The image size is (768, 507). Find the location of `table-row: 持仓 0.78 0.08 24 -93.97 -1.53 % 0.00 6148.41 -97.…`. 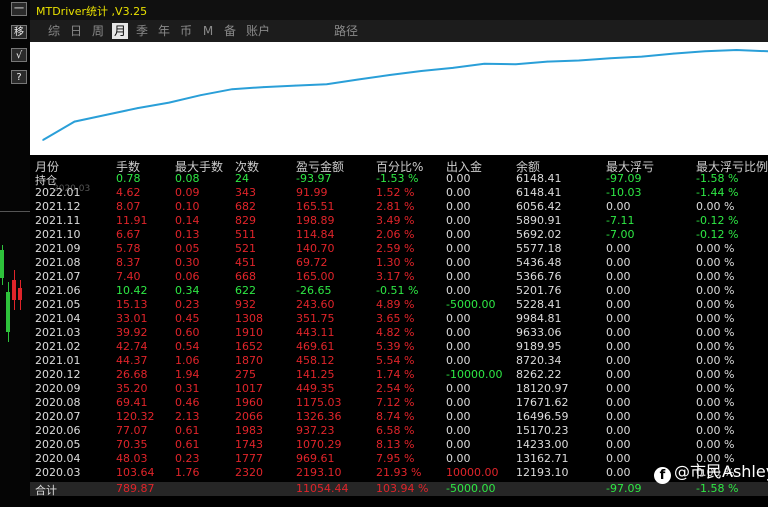

table-row: 持仓 0.78 0.08 24 -93.97 -1.53 % 0.00 6148.41 -97.… is located at coordinates (399, 179).